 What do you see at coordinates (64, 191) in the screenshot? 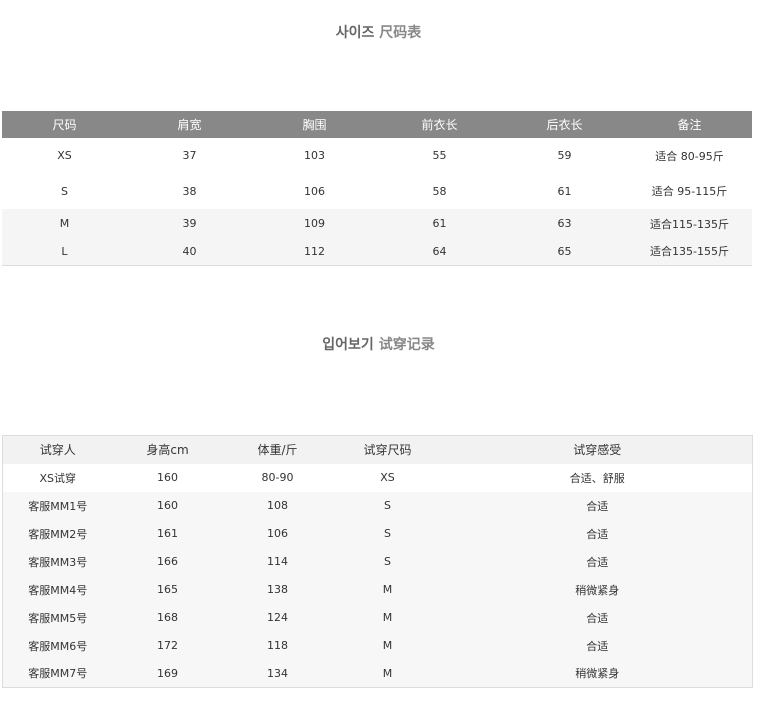
I see `size-chart-cell: S` at bounding box center [64, 191].